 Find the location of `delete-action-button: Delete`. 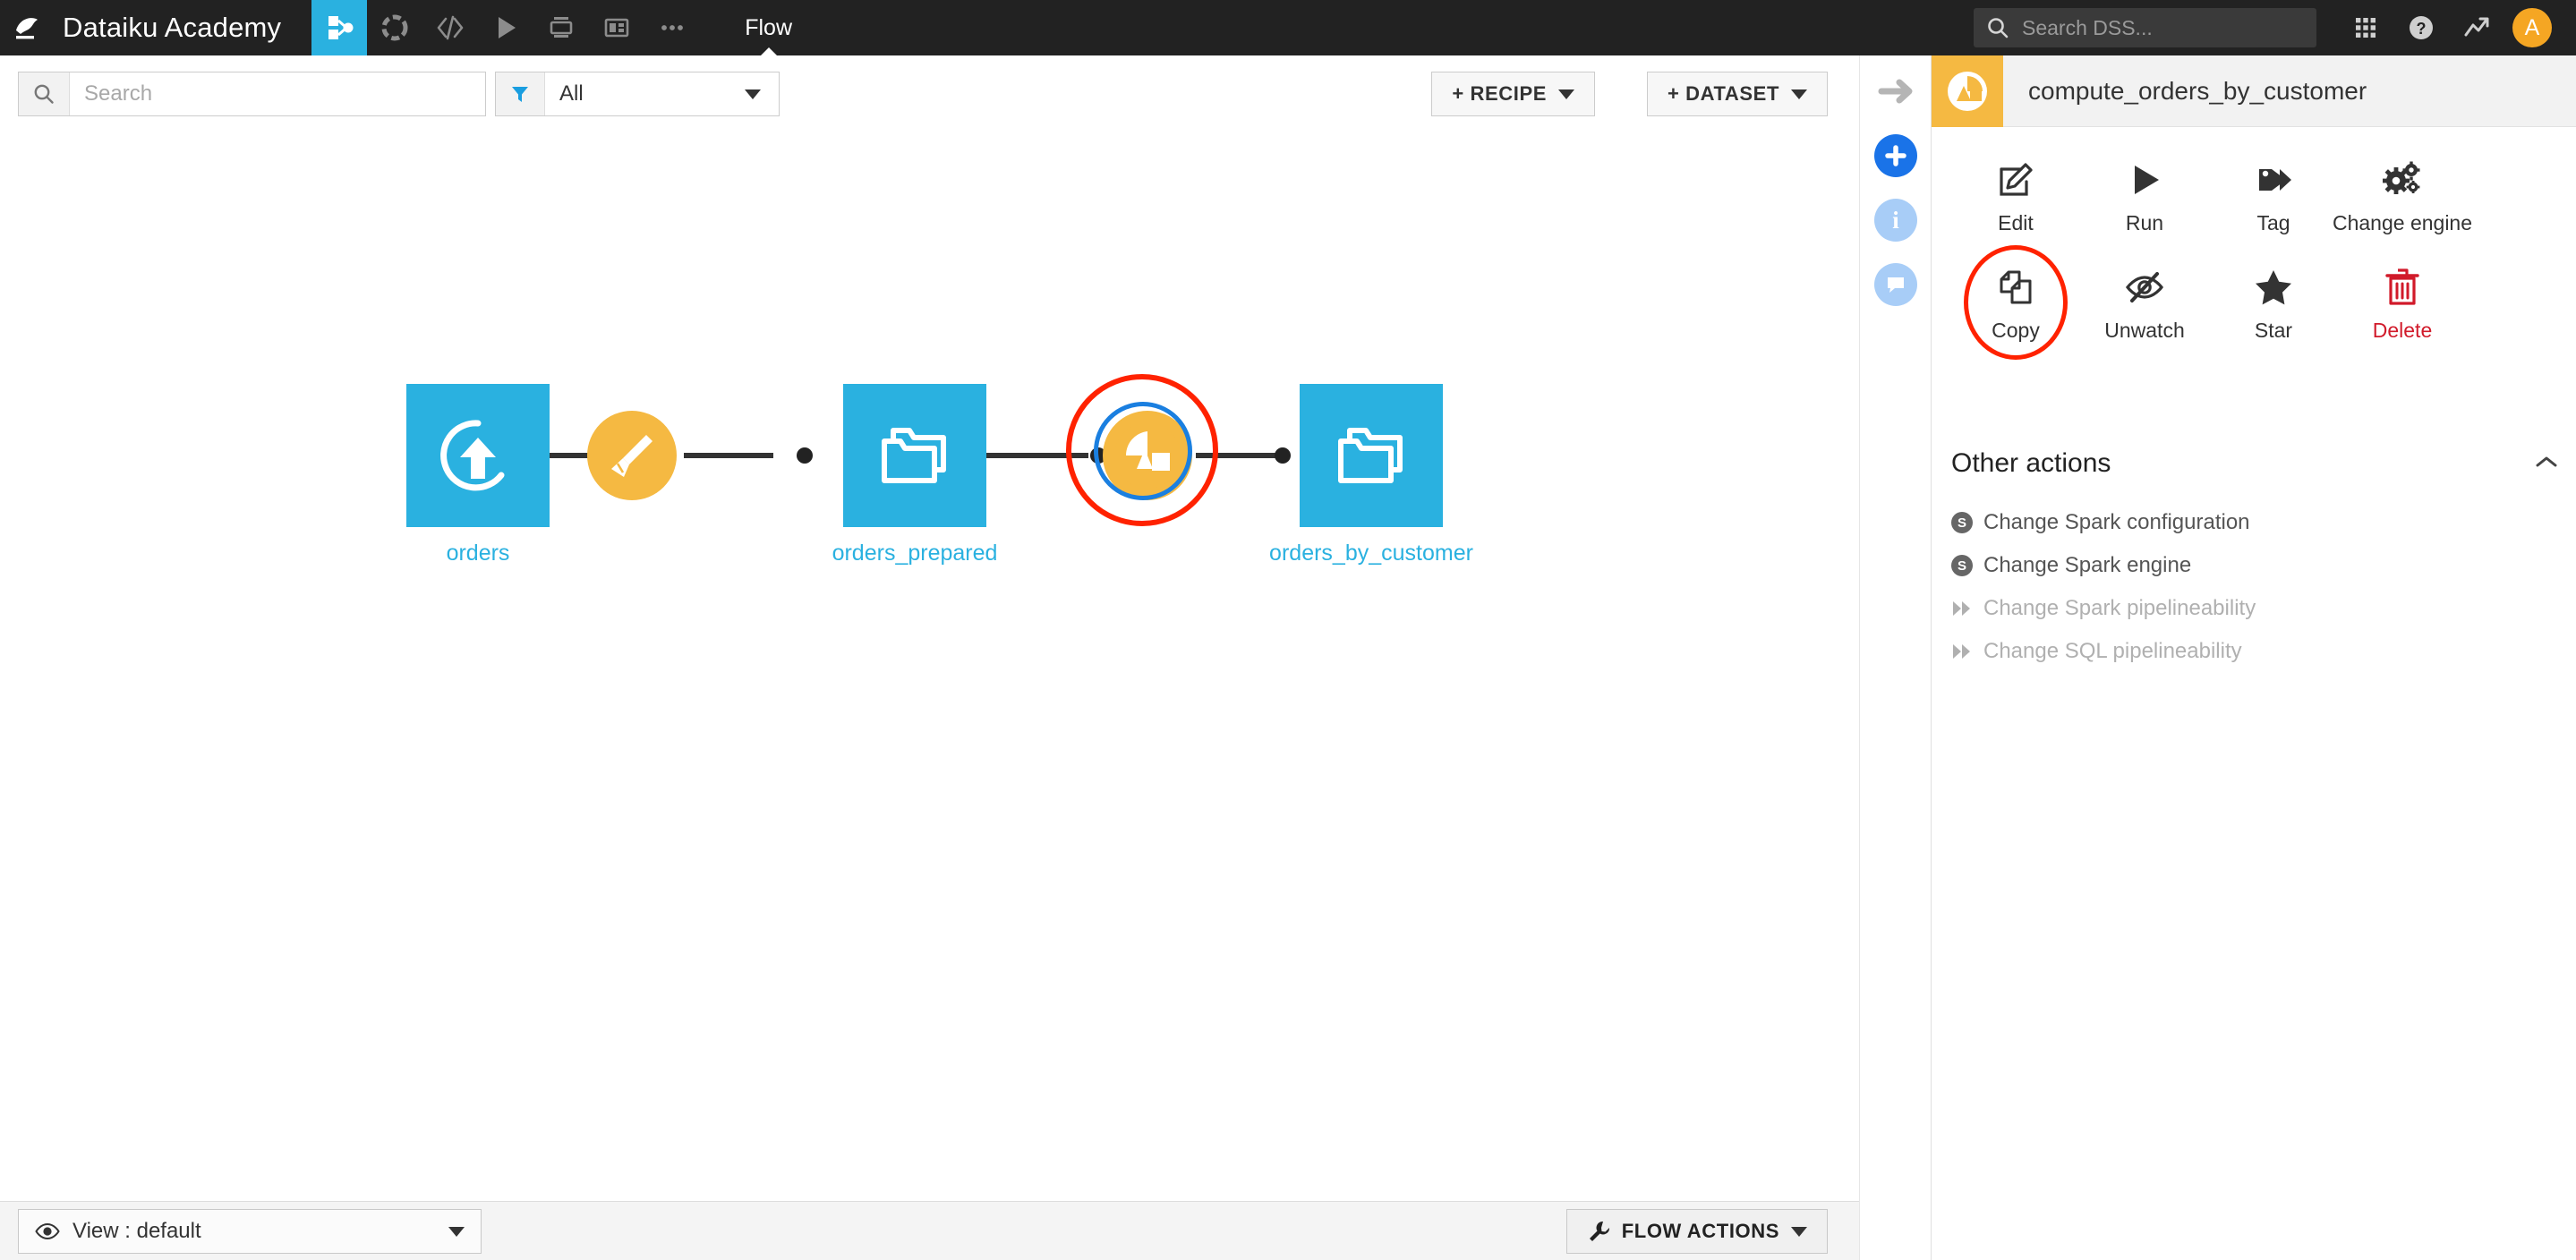

delete-action-button: Delete is located at coordinates (2402, 302).